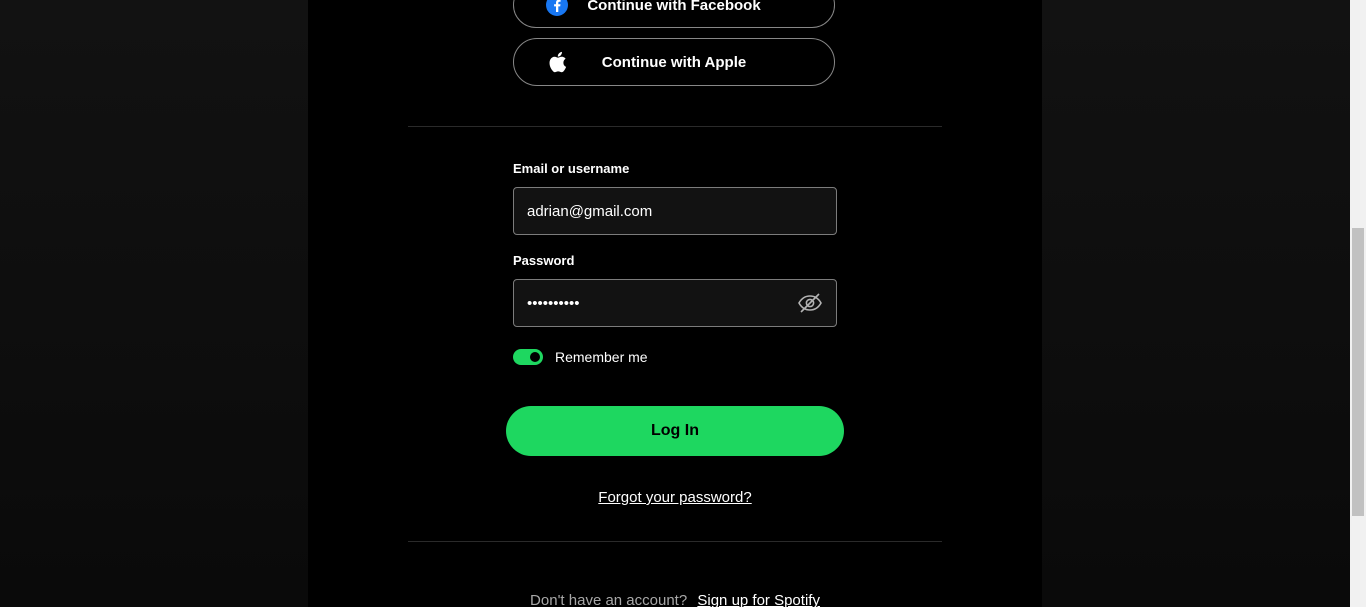 Image resolution: width=1366 pixels, height=607 pixels. Describe the element at coordinates (557, 8) in the screenshot. I see `facebook-icon` at that location.